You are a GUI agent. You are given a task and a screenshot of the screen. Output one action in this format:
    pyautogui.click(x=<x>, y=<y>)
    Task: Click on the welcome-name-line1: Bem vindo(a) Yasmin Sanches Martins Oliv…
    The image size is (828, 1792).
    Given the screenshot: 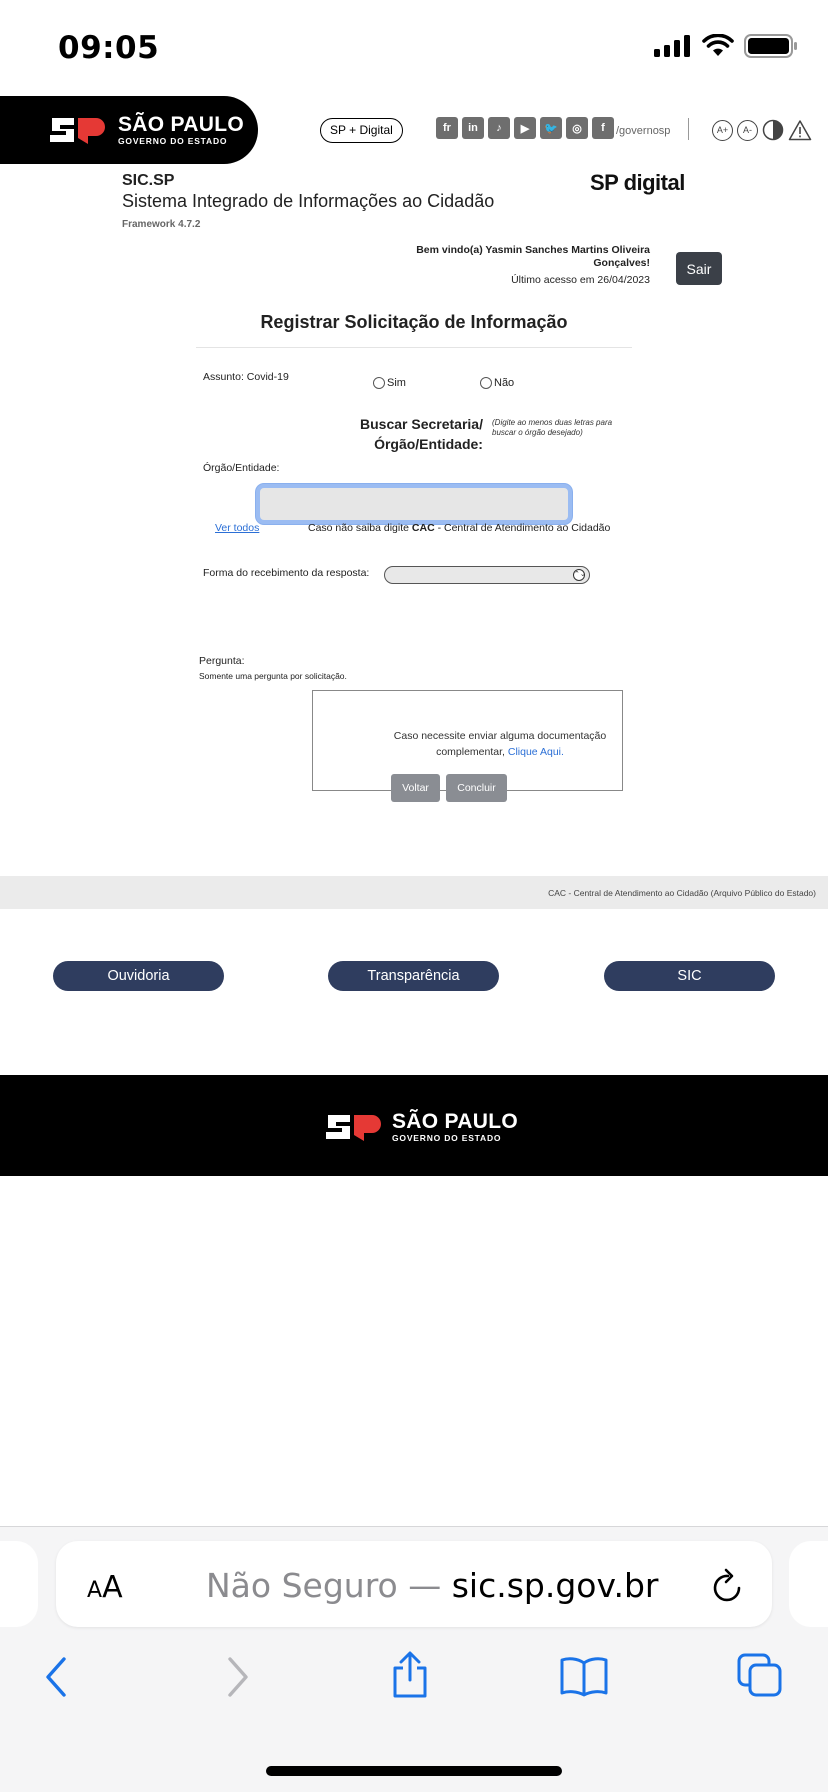 What is the action you would take?
    pyautogui.click(x=533, y=250)
    